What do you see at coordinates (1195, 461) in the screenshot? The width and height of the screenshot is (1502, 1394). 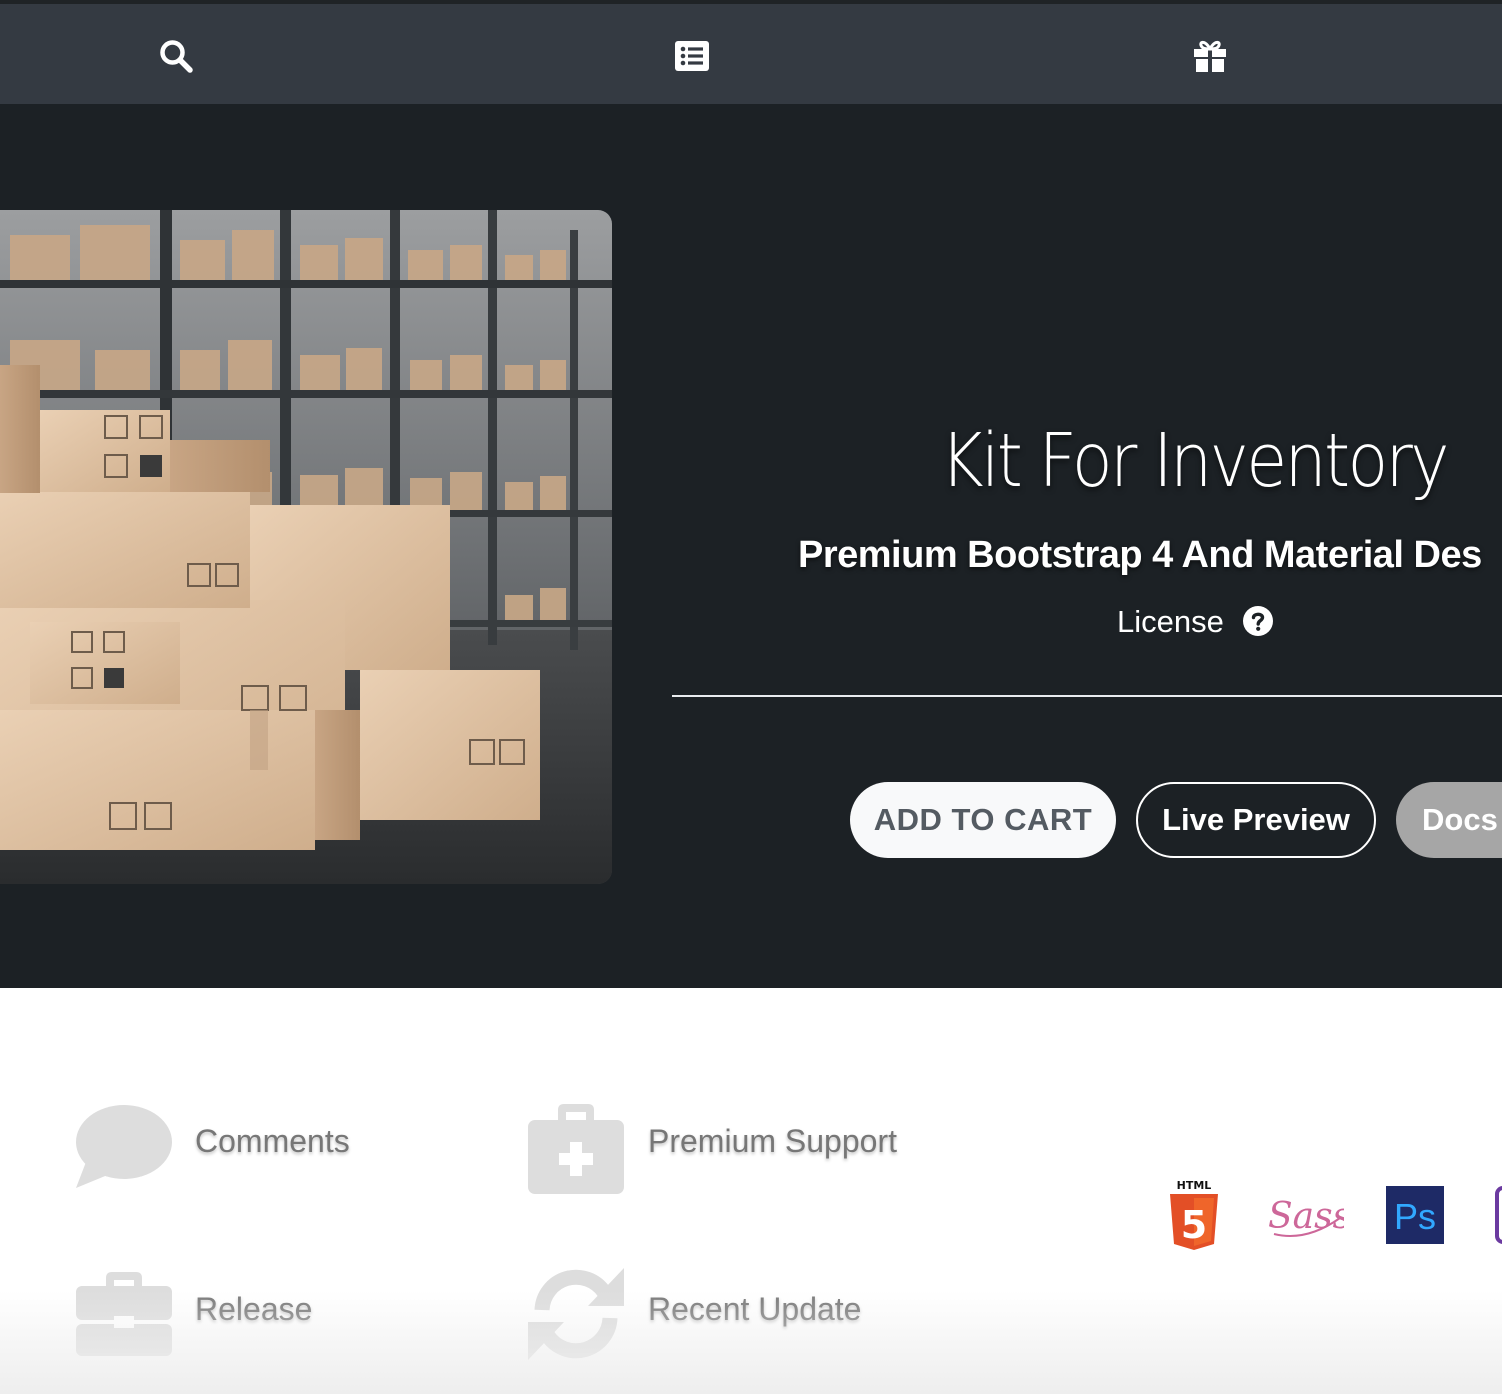 I see `product-title: Kit For Inventory` at bounding box center [1195, 461].